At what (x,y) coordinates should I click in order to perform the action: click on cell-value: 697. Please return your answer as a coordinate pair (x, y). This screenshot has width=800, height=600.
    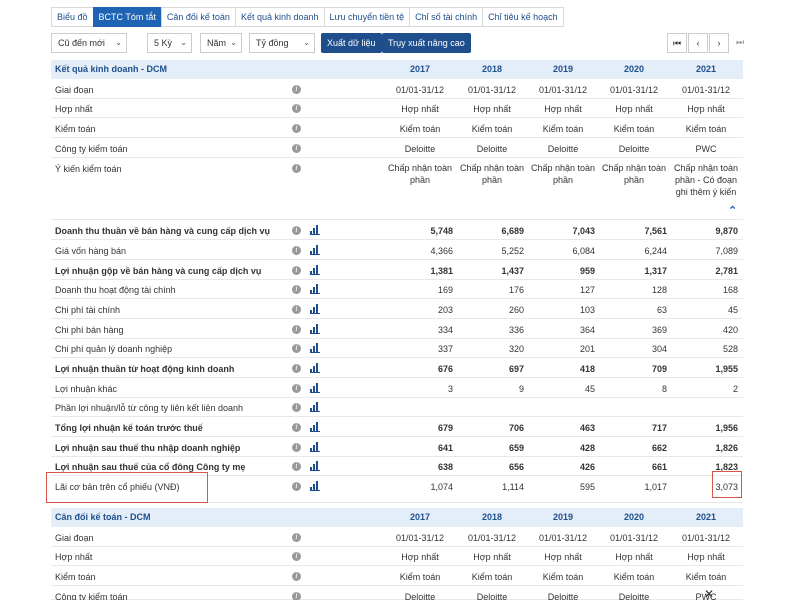
    Looking at the image, I should click on (516, 369).